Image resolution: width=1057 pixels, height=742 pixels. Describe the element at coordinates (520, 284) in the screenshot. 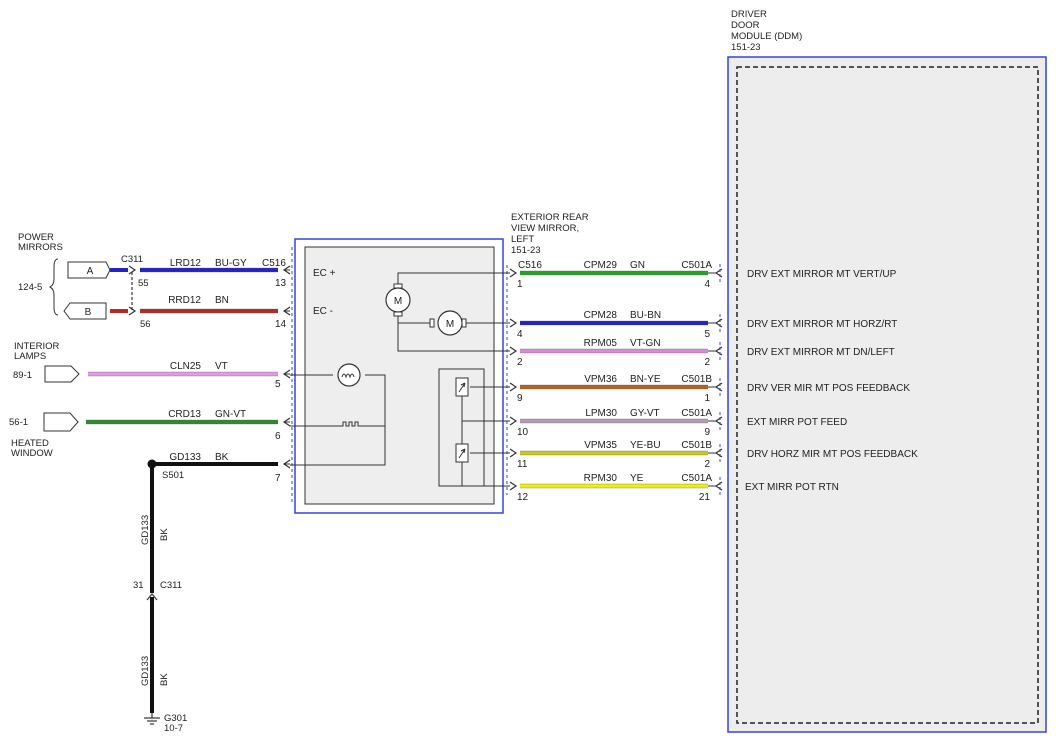

I see `right-wire-left-pin: 1` at that location.